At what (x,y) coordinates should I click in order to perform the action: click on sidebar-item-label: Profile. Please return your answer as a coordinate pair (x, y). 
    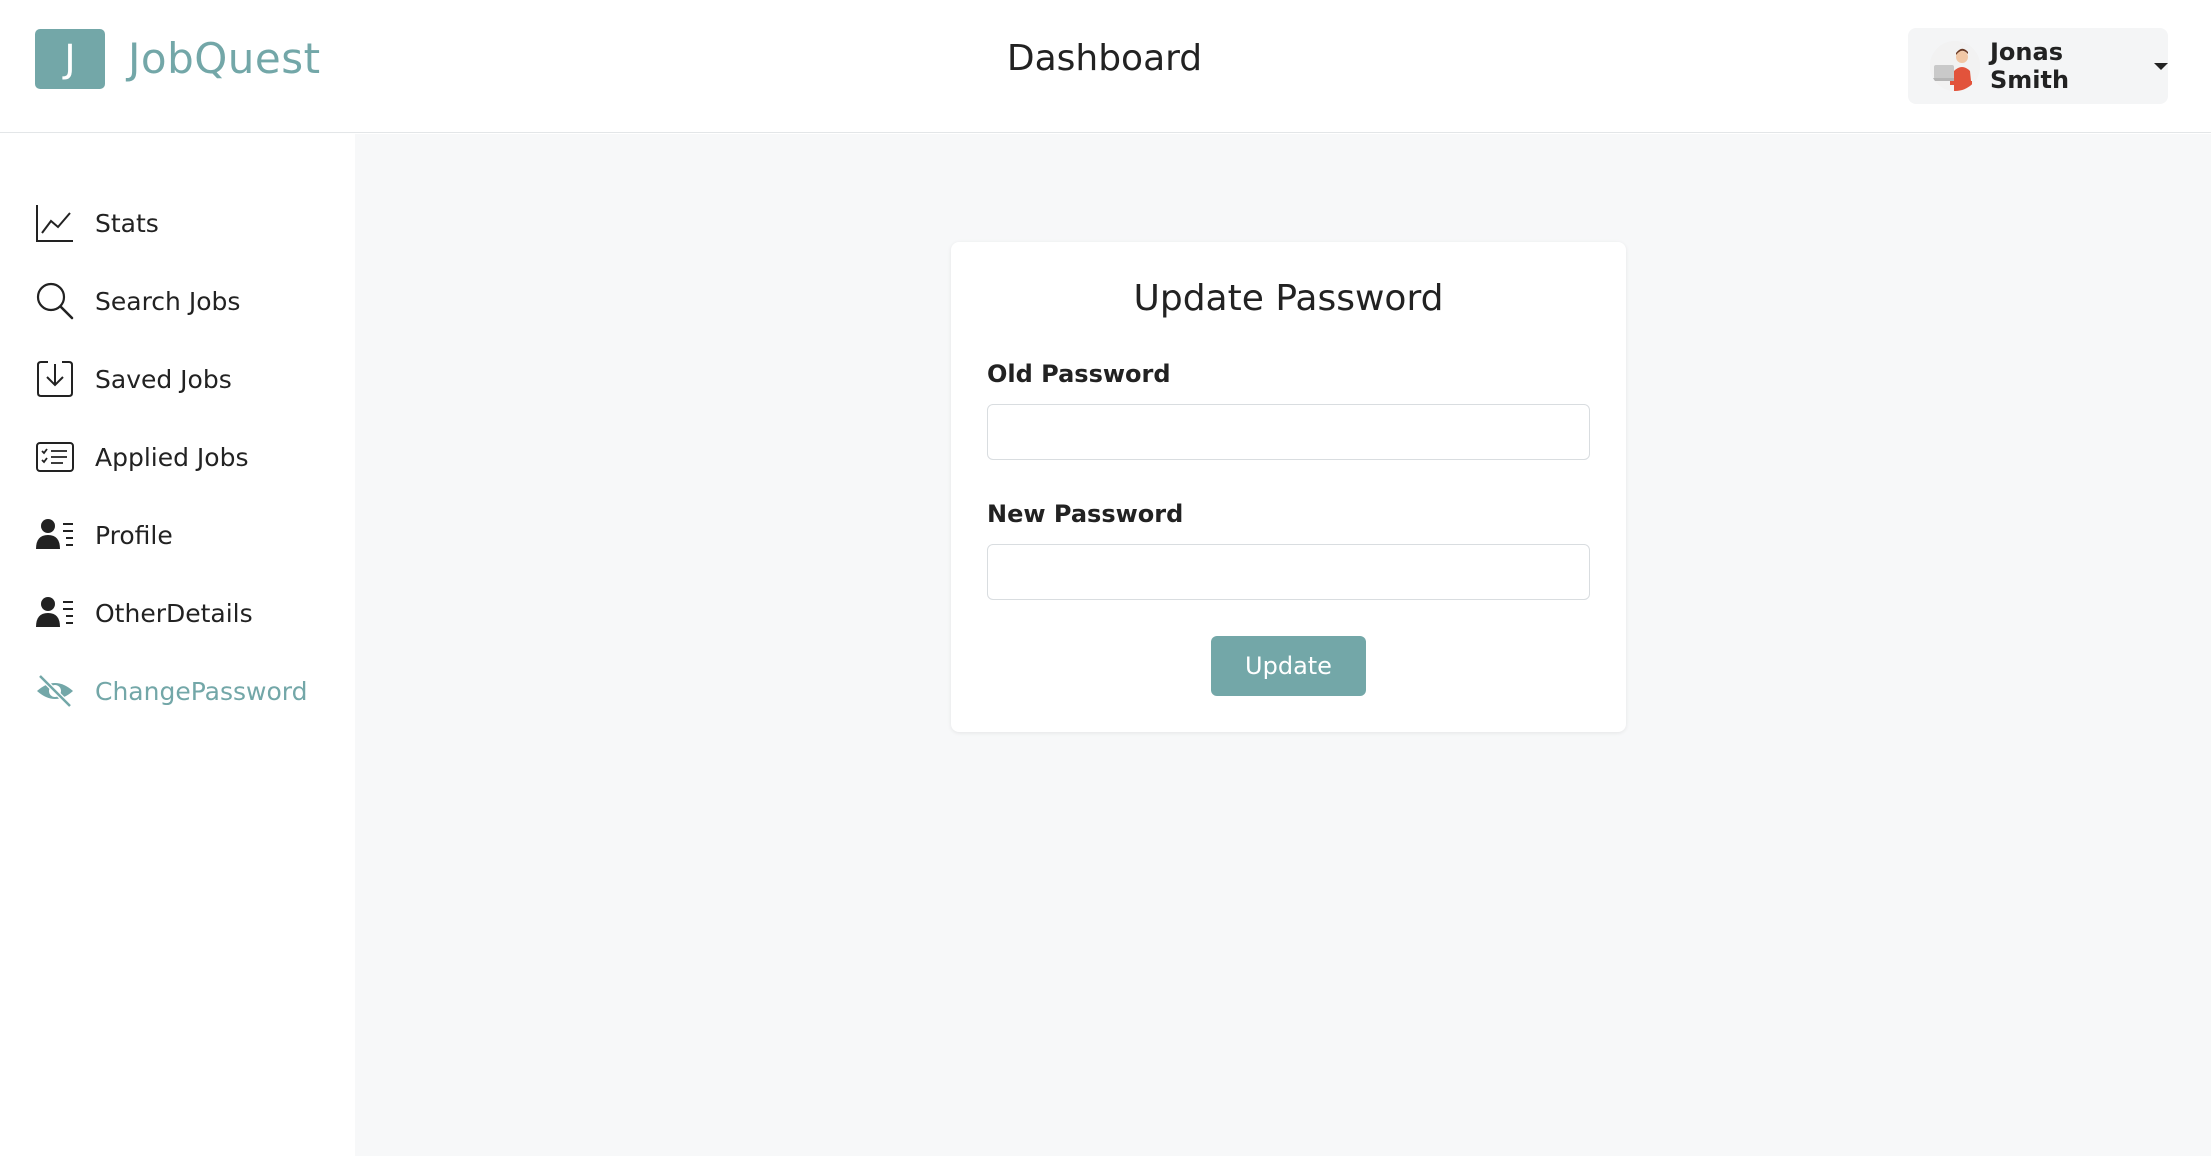
    Looking at the image, I should click on (134, 535).